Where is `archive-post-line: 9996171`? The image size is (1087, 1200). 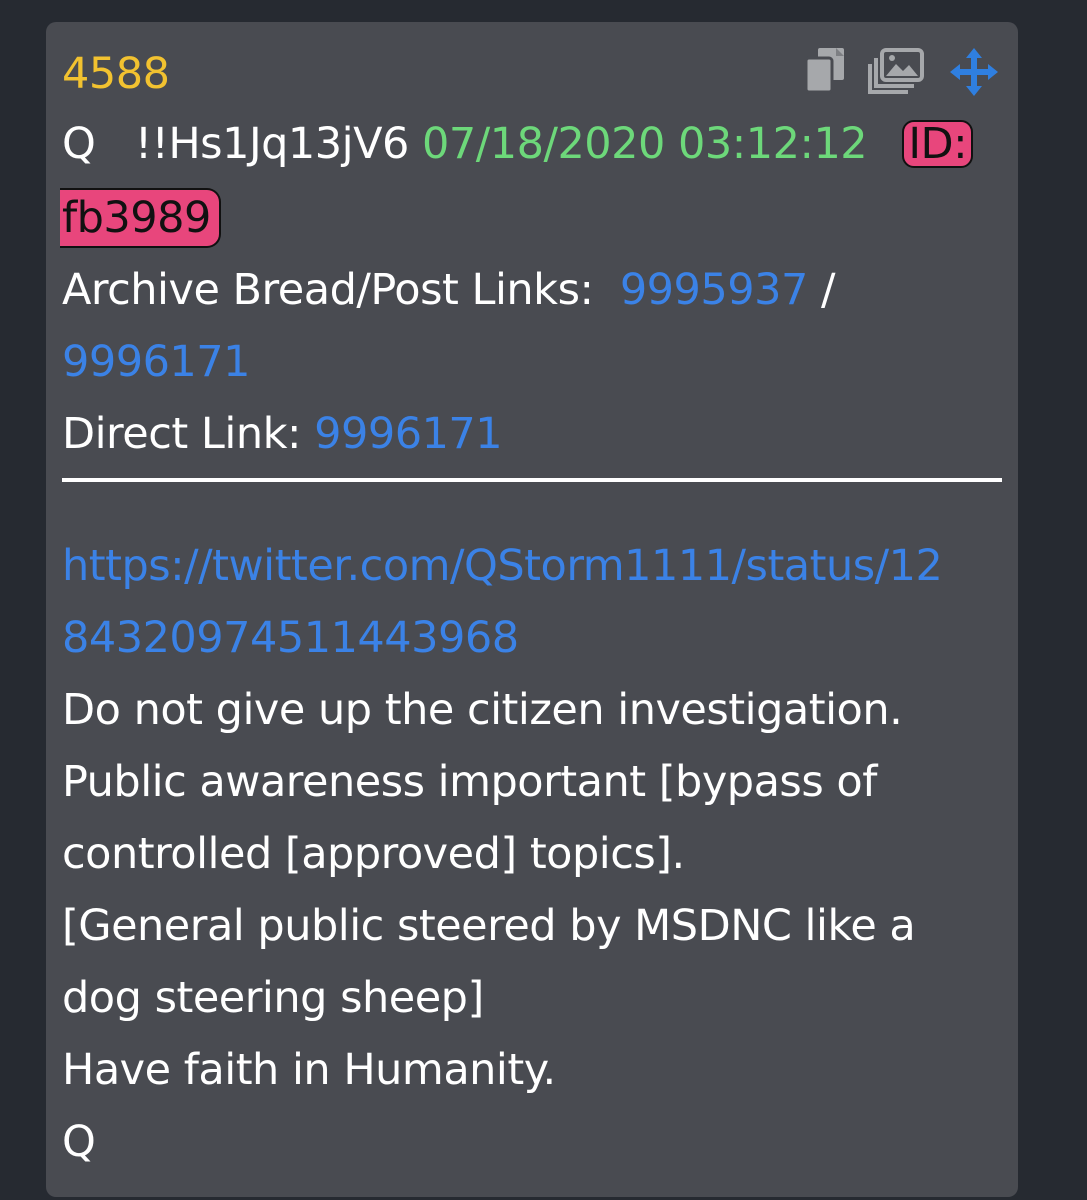
archive-post-line: 9996171 is located at coordinates (156, 362).